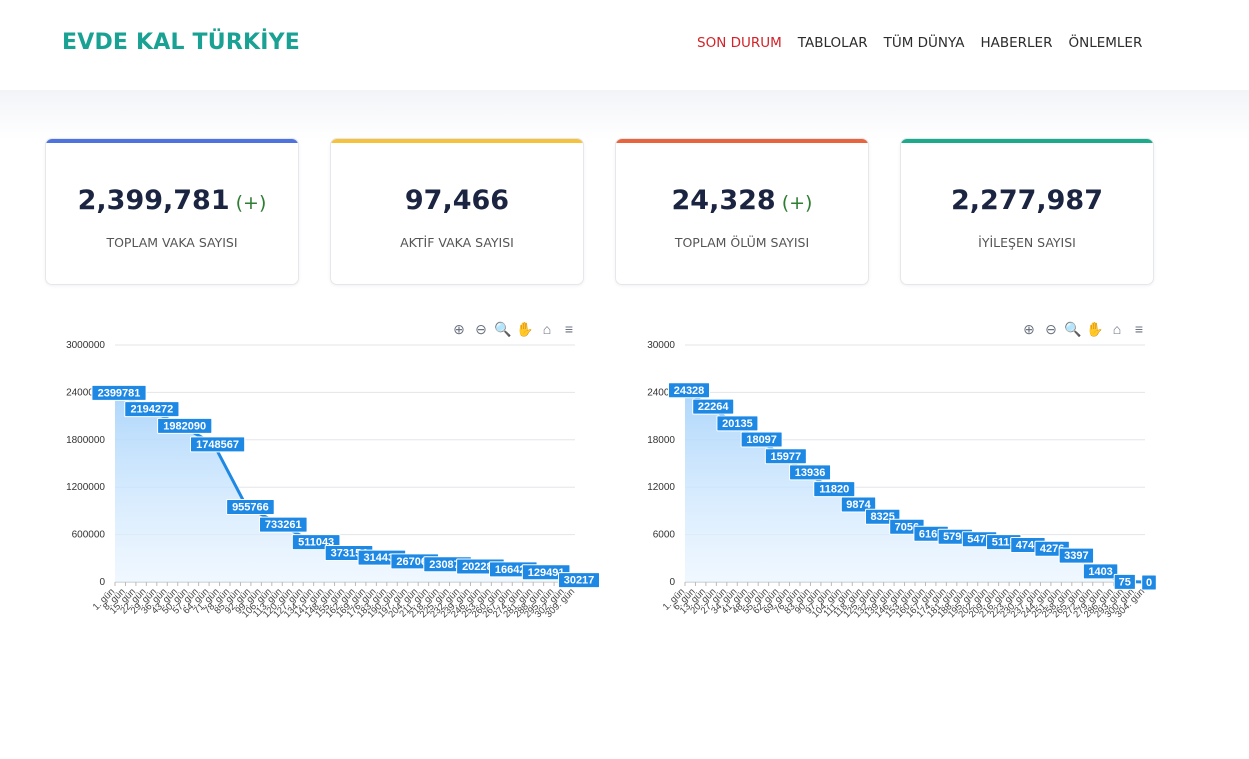 Image resolution: width=1249 pixels, height=759 pixels. I want to click on svg-text: 20135, so click(737, 424).